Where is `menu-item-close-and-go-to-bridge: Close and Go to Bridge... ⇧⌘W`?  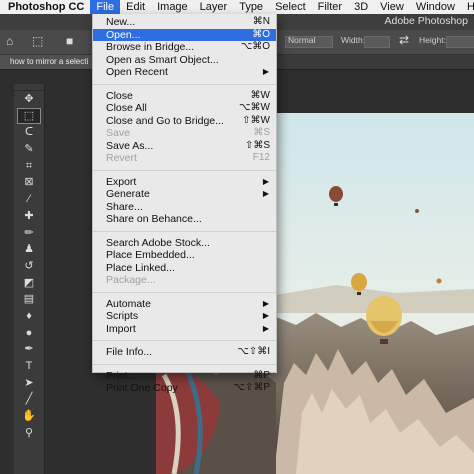
menu-item-close-and-go-to-bridge: Close and Go to Bridge... ⇧⌘W is located at coordinates (184, 121).